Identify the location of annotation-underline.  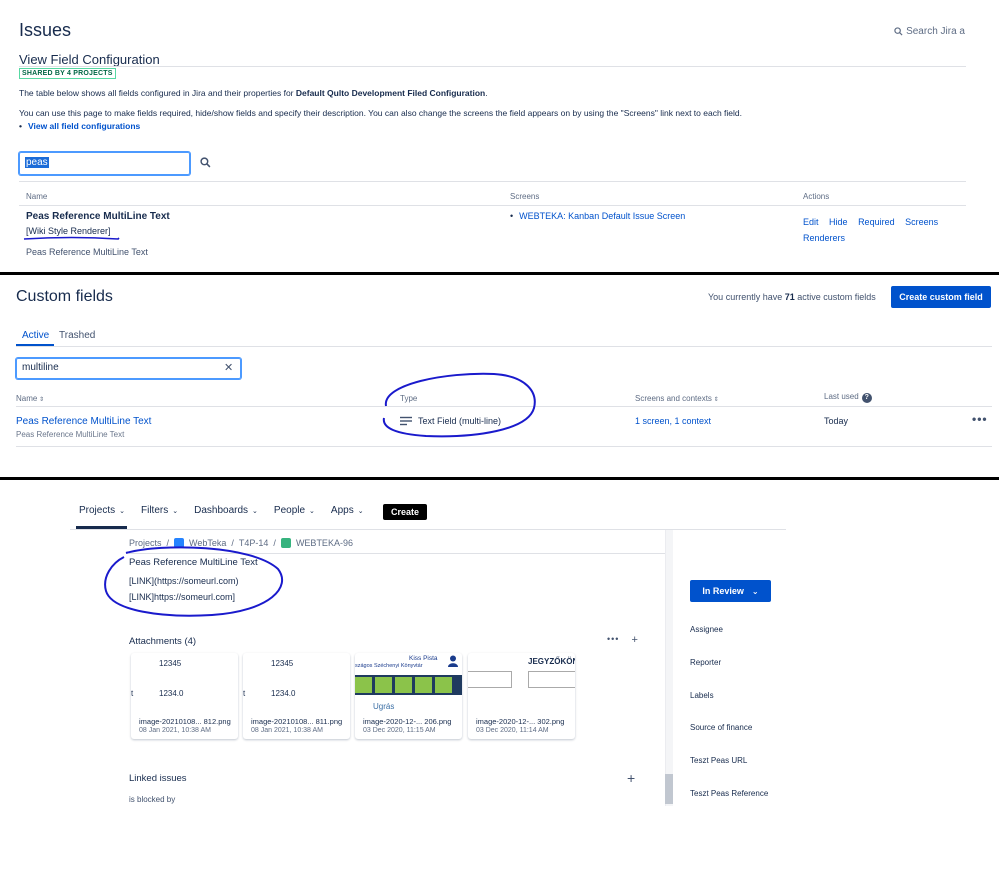
(71, 238).